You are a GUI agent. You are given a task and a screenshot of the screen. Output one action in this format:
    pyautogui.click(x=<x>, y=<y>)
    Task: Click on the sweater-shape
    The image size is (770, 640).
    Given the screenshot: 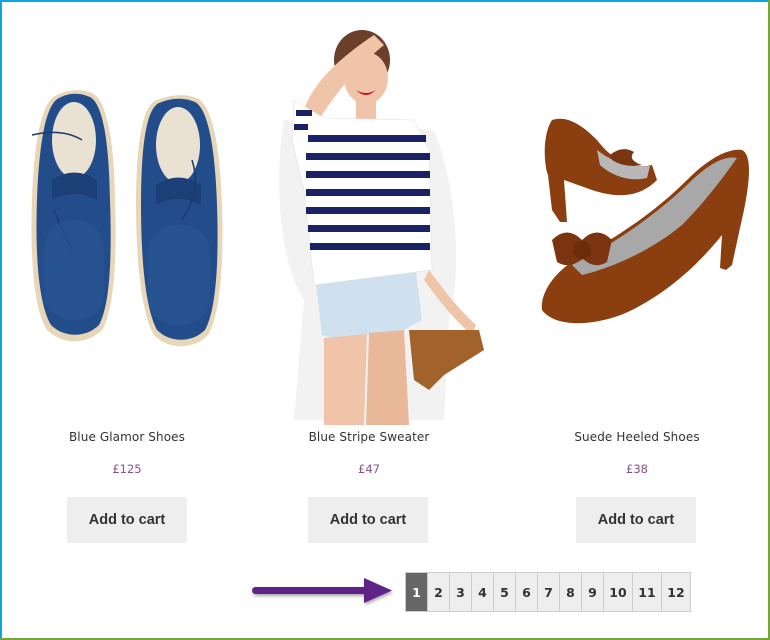 What is the action you would take?
    pyautogui.click(x=362, y=192)
    